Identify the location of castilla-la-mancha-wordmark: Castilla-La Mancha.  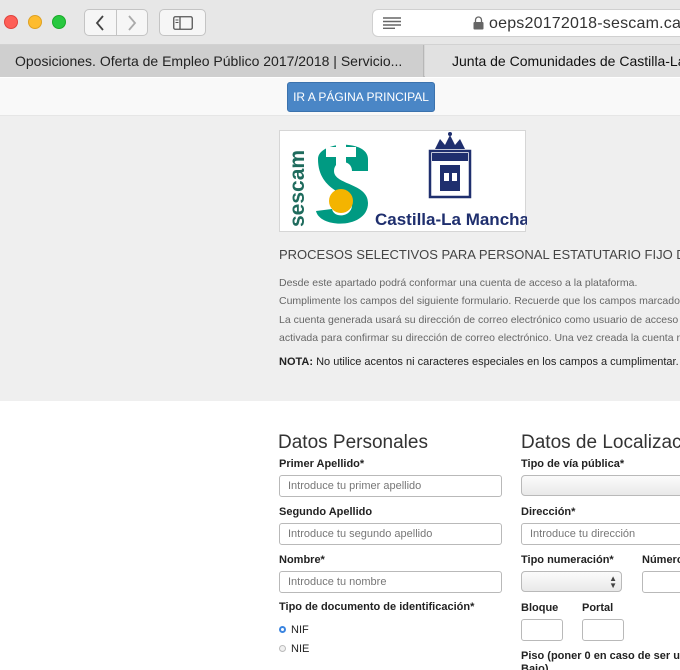
(451, 219).